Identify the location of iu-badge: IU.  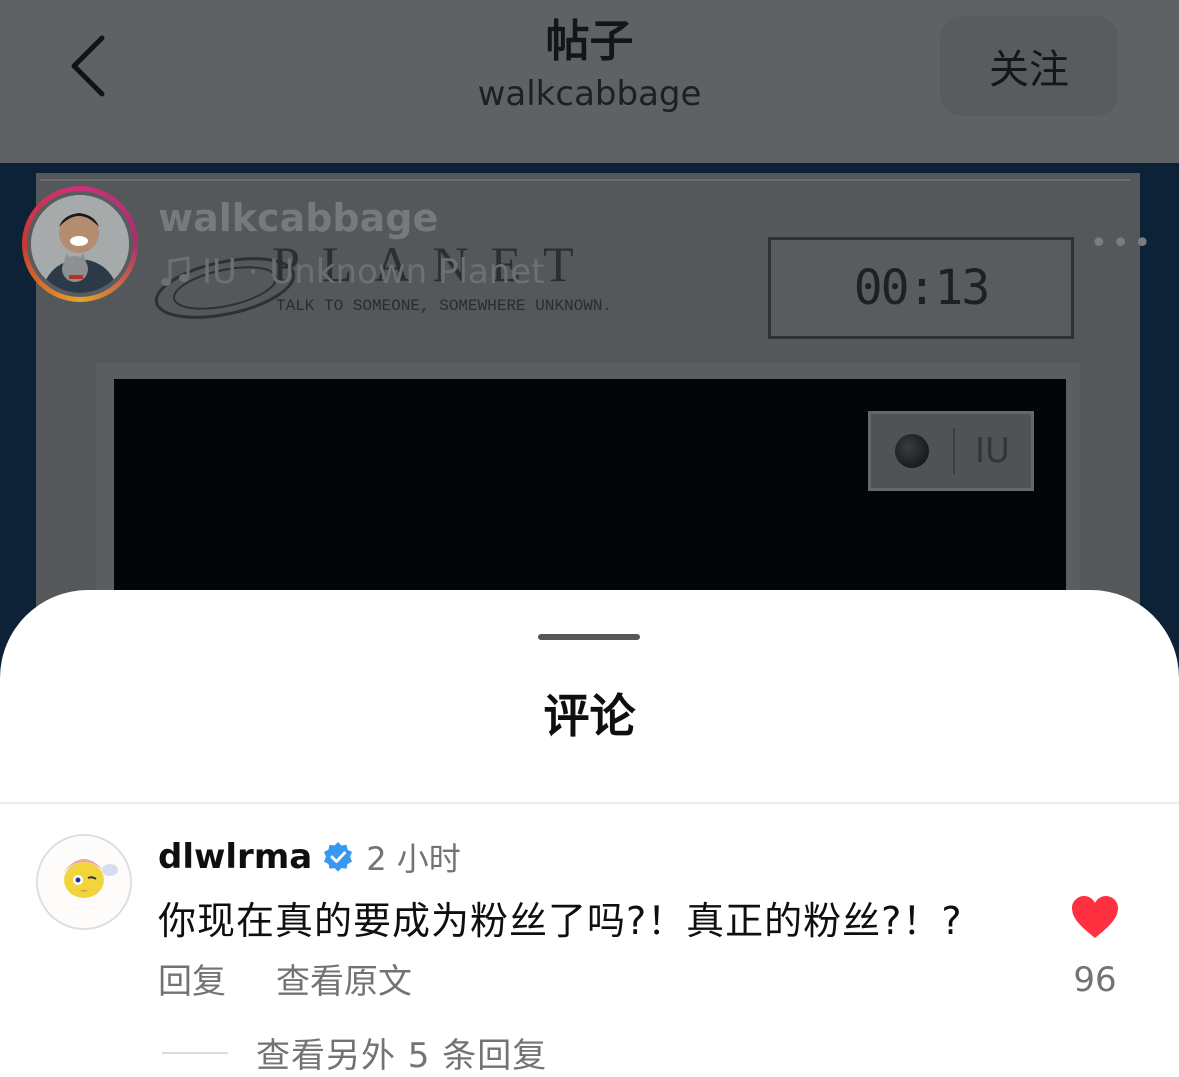
(951, 451).